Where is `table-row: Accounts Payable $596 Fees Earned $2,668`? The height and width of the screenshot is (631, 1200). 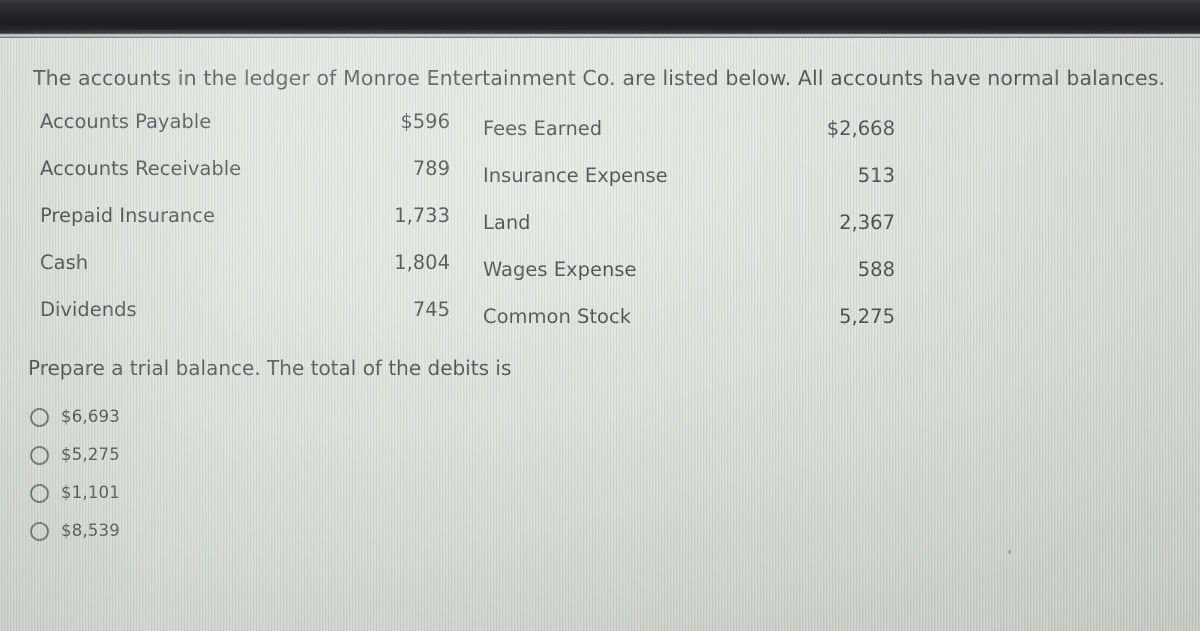 table-row: Accounts Payable $596 Fees Earned $2,668 is located at coordinates (455, 133).